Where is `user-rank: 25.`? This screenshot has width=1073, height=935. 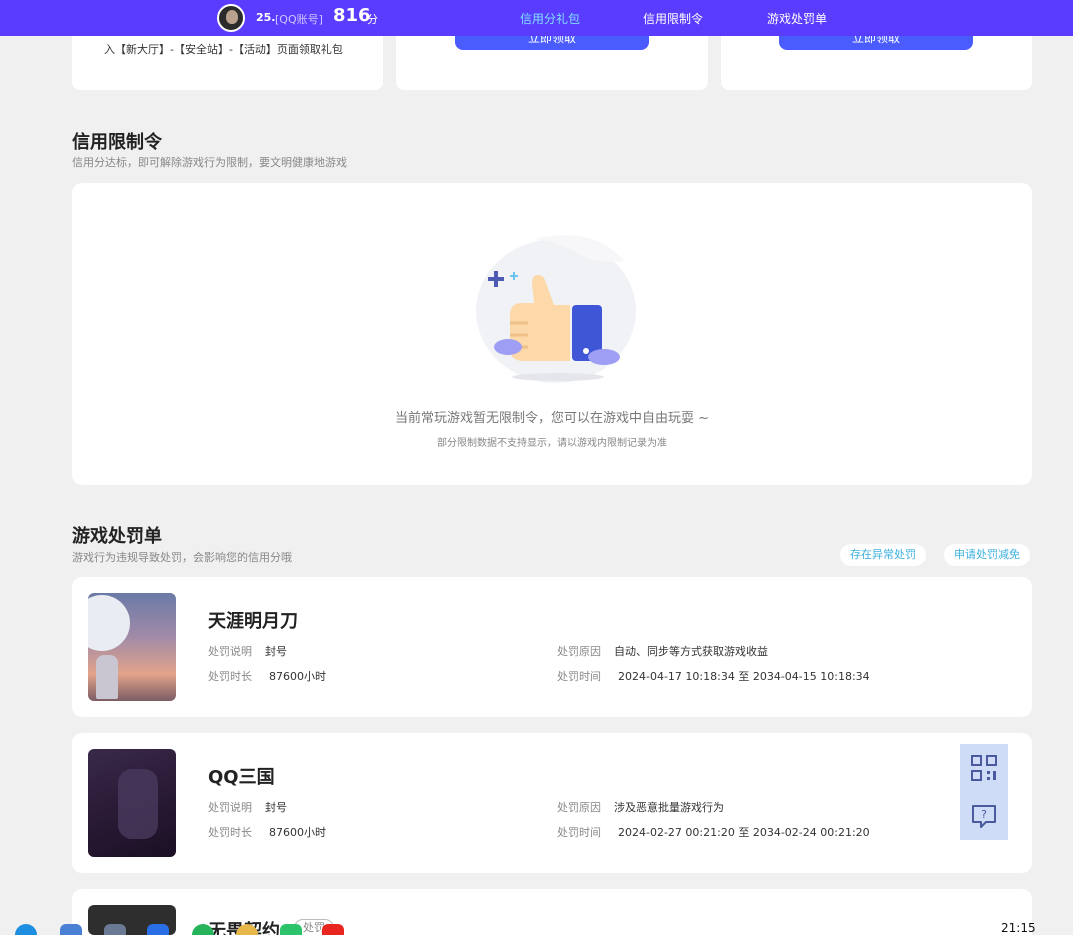 user-rank: 25. is located at coordinates (266, 17).